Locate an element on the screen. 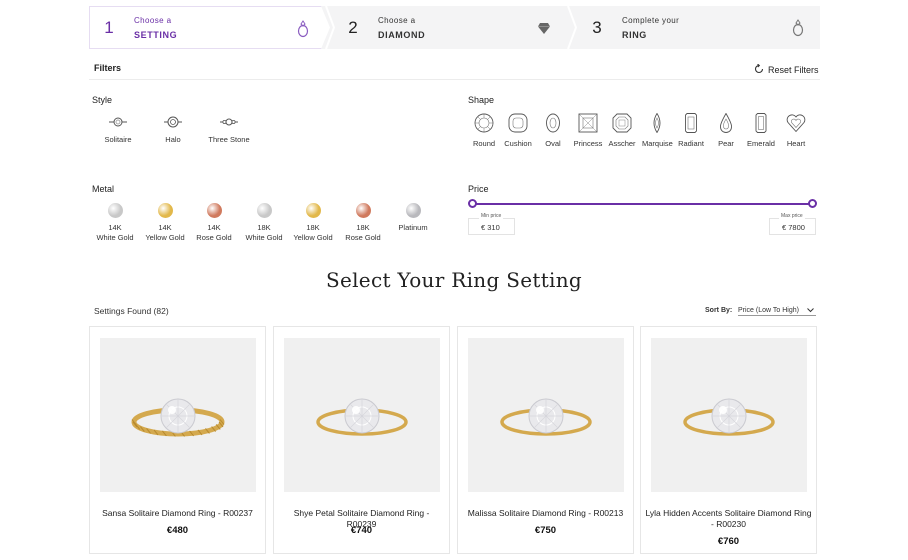 The height and width of the screenshot is (560, 908). shape-option-princess: Princess is located at coordinates (588, 131).